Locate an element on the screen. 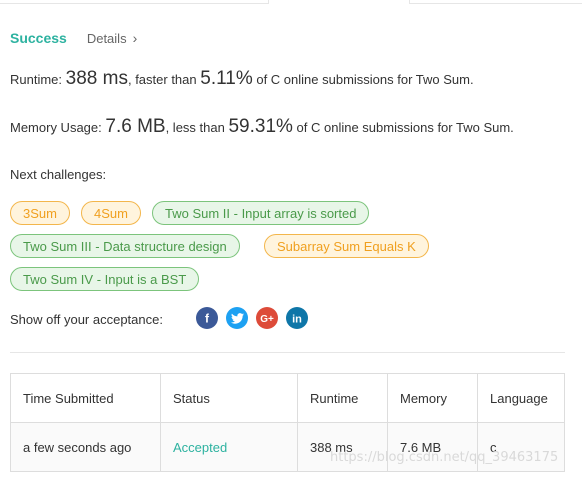 This screenshot has height=477, width=582. challenge-chip-3sum: 3Sum is located at coordinates (40, 213).